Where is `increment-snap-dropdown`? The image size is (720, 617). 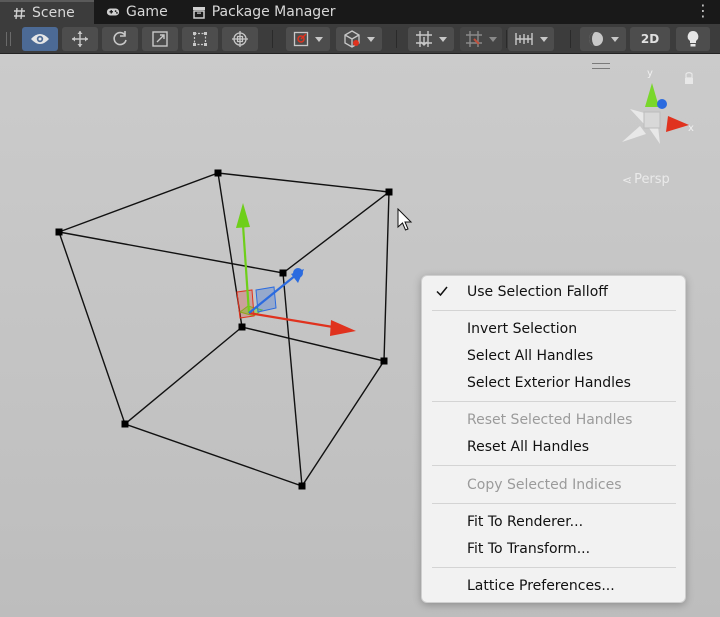
increment-snap-dropdown is located at coordinates (531, 39).